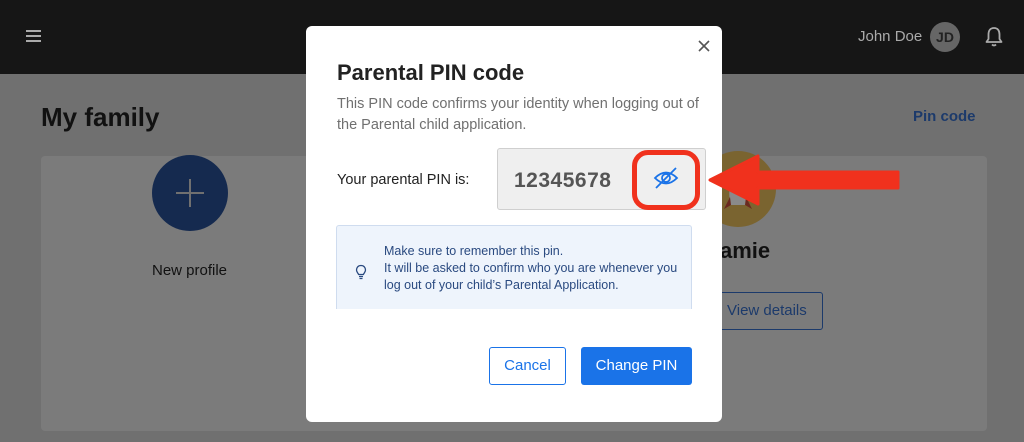 The width and height of the screenshot is (1024, 442). Describe the element at coordinates (636, 366) in the screenshot. I see `change-pin-button: Change PIN` at that location.